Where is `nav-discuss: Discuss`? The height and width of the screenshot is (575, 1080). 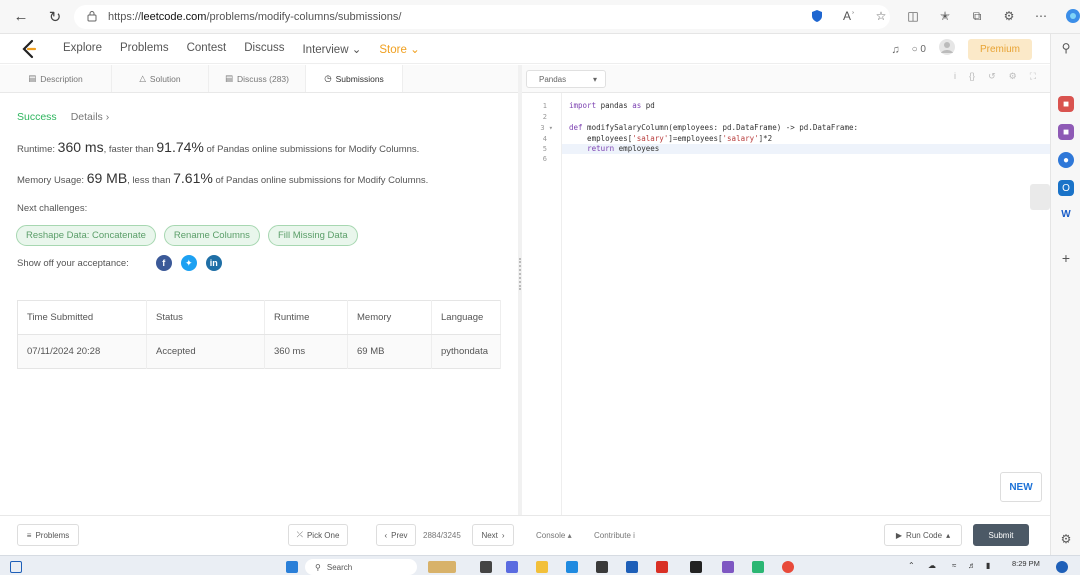 nav-discuss: Discuss is located at coordinates (264, 49).